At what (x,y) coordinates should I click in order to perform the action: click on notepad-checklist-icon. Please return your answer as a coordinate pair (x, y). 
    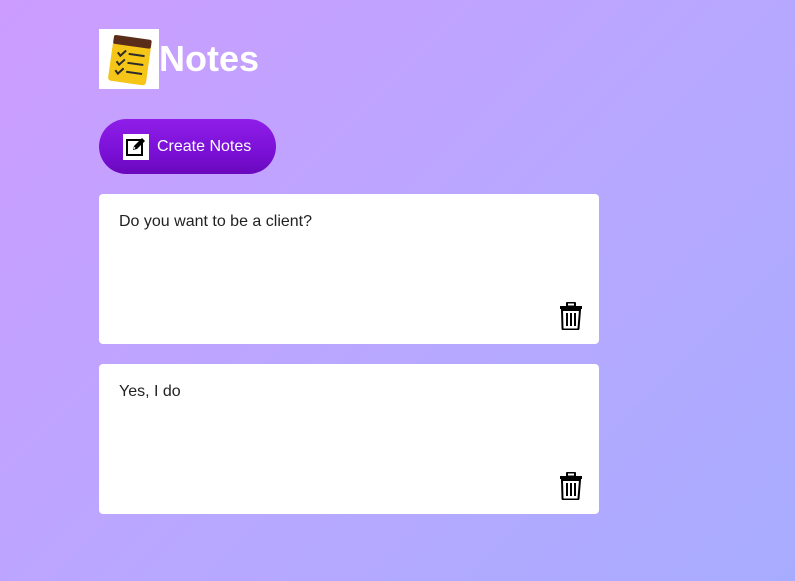
    Looking at the image, I should click on (129, 59).